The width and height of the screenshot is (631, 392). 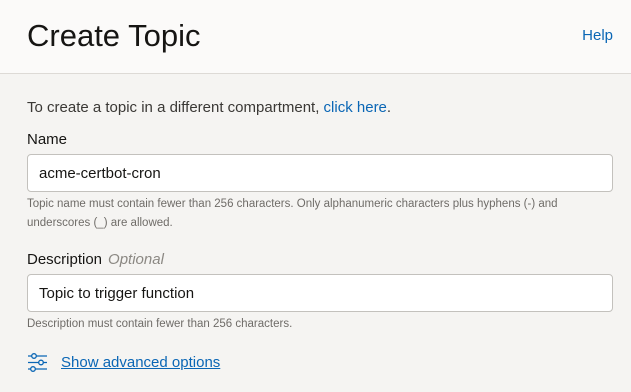 I want to click on description-input, so click(x=320, y=293).